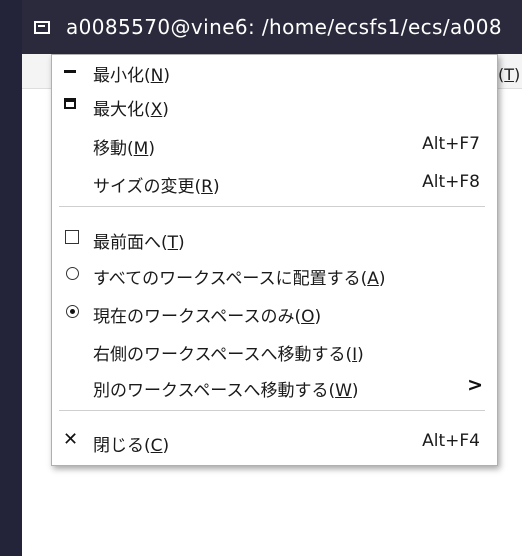 The width and height of the screenshot is (522, 556). Describe the element at coordinates (70, 103) in the screenshot. I see `maximize-icon` at that location.